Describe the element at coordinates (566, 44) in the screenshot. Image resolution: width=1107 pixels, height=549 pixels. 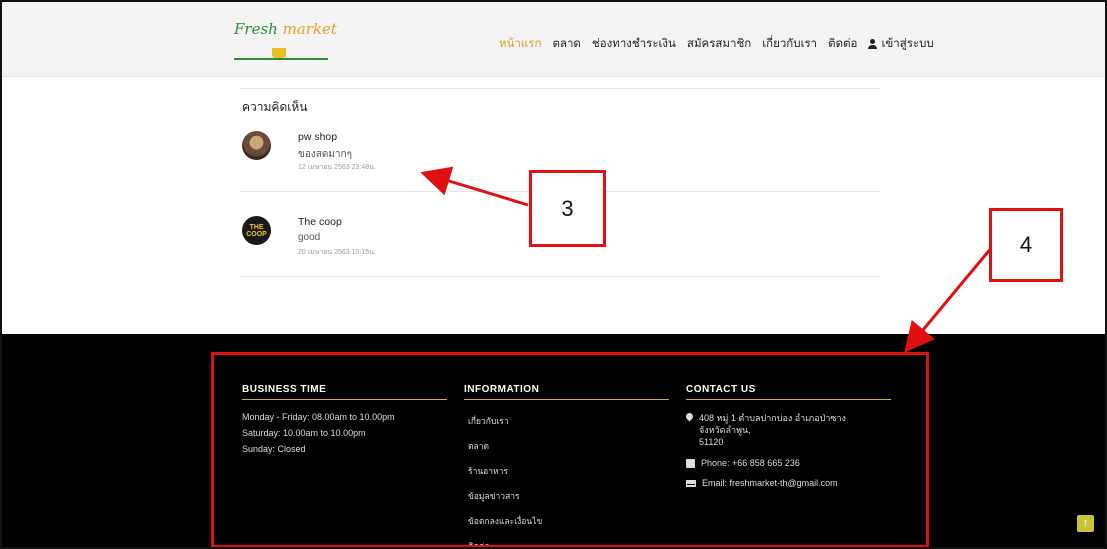
I see `nav-item-market: ตลาด` at that location.